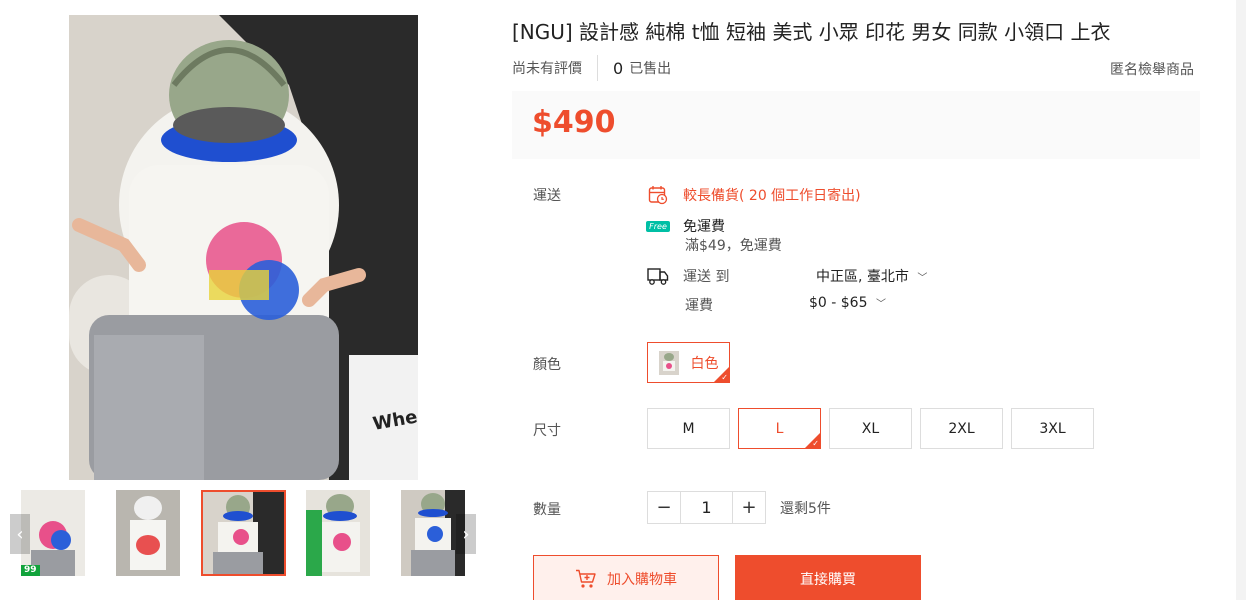 Image resolution: width=1246 pixels, height=600 pixels. What do you see at coordinates (1241, 300) in the screenshot?
I see `page-scrollbar` at bounding box center [1241, 300].